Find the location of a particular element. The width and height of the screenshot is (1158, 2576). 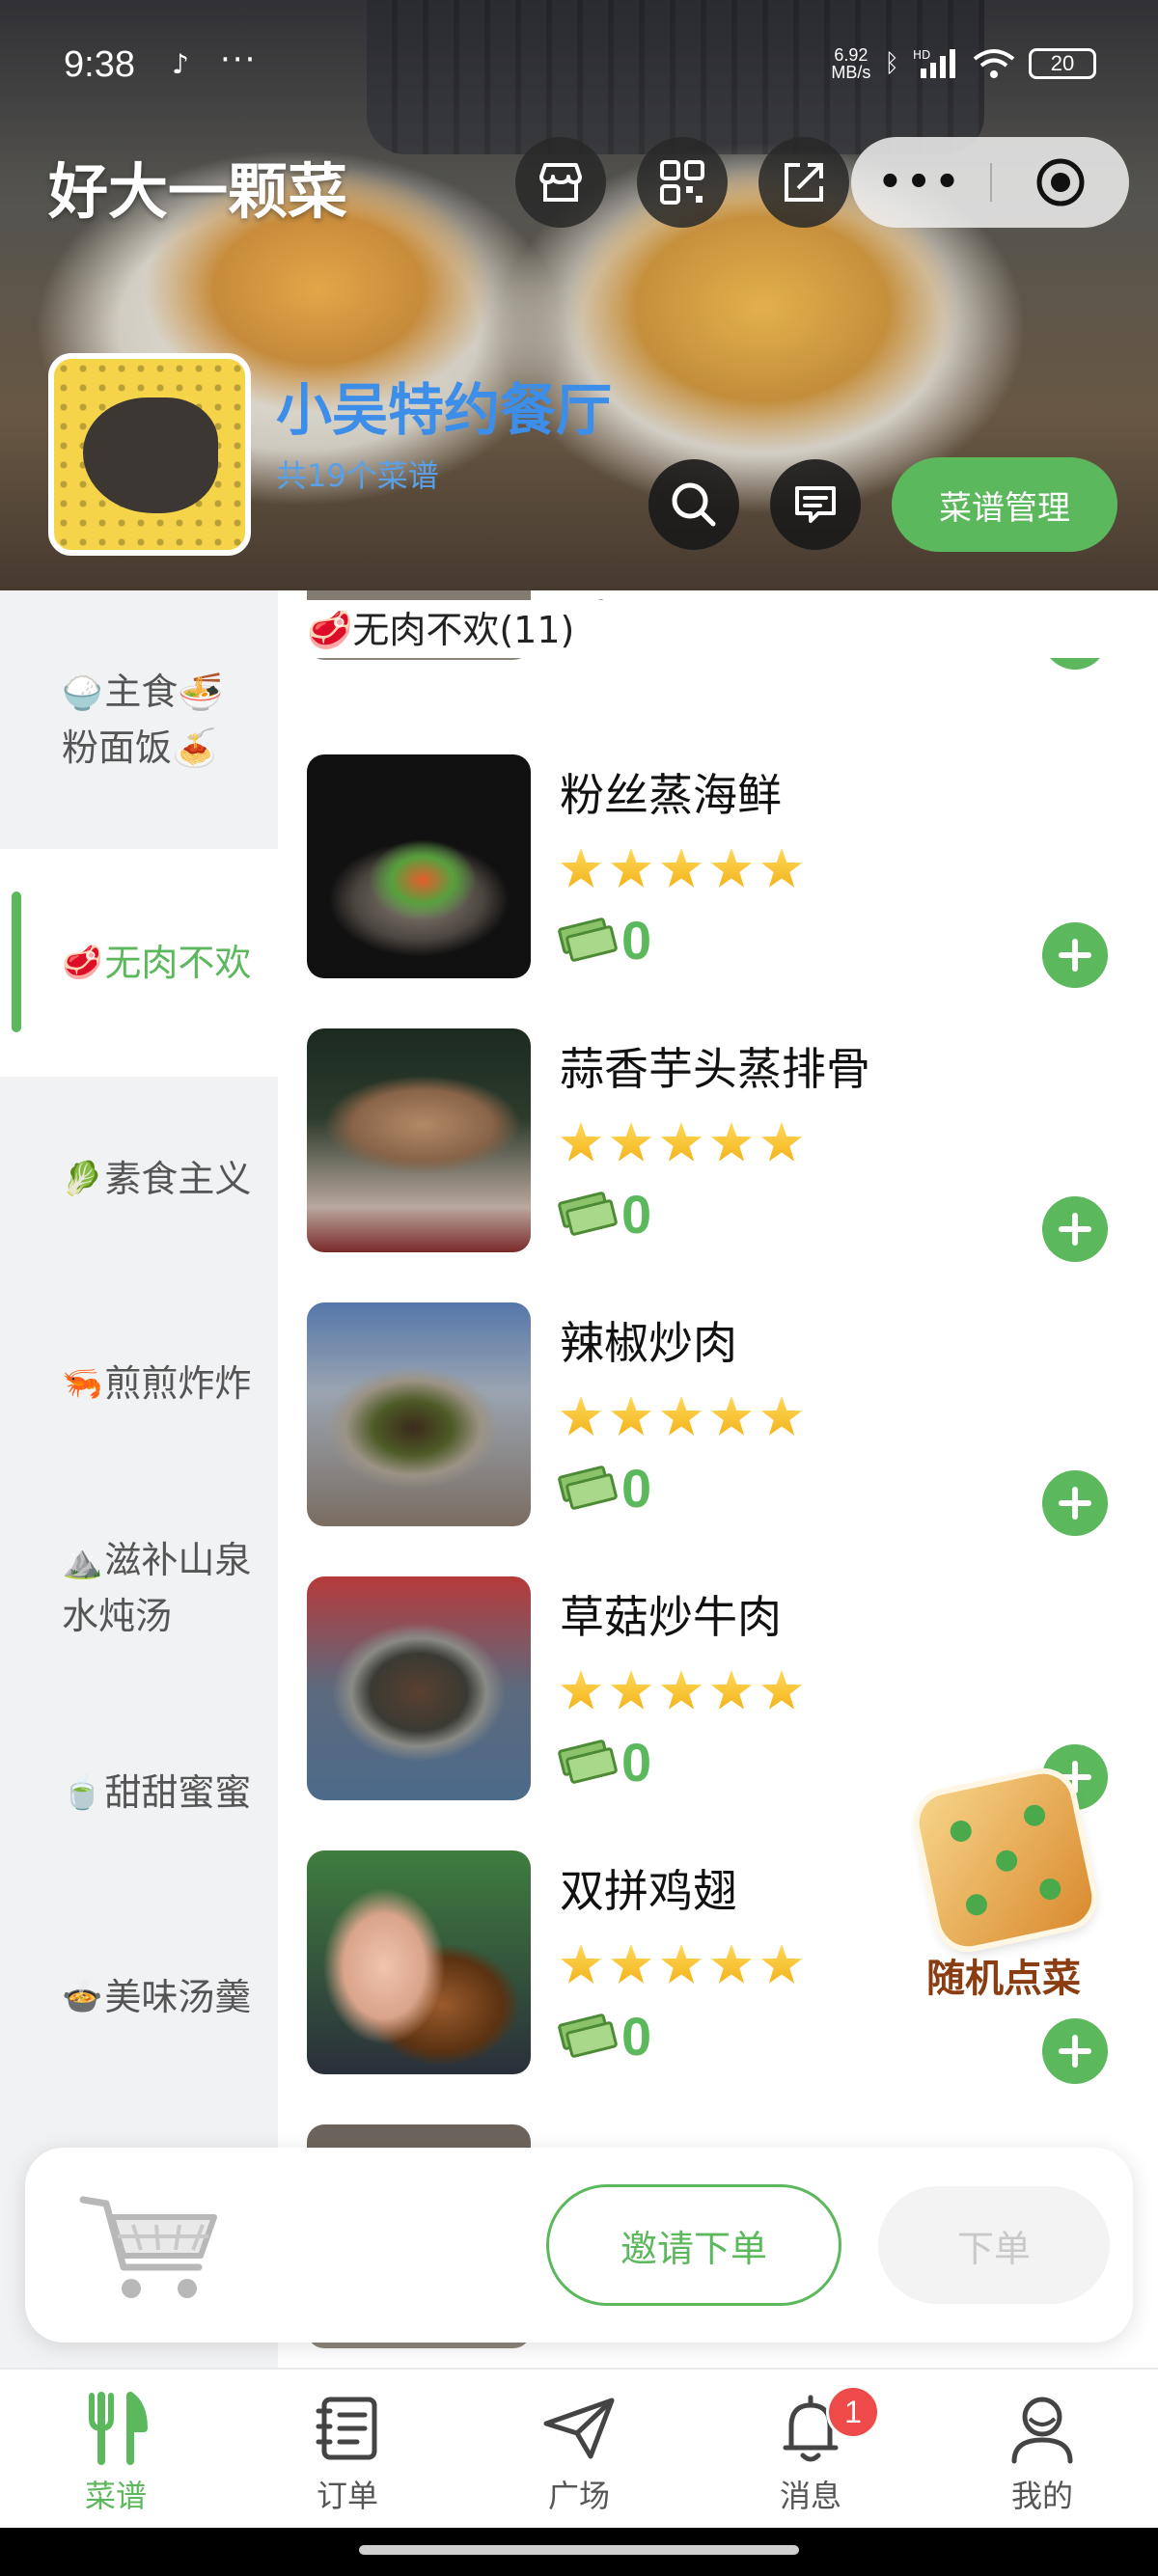

status-icons: 6.92 MB/s ᛒ HD 20 is located at coordinates (963, 64).